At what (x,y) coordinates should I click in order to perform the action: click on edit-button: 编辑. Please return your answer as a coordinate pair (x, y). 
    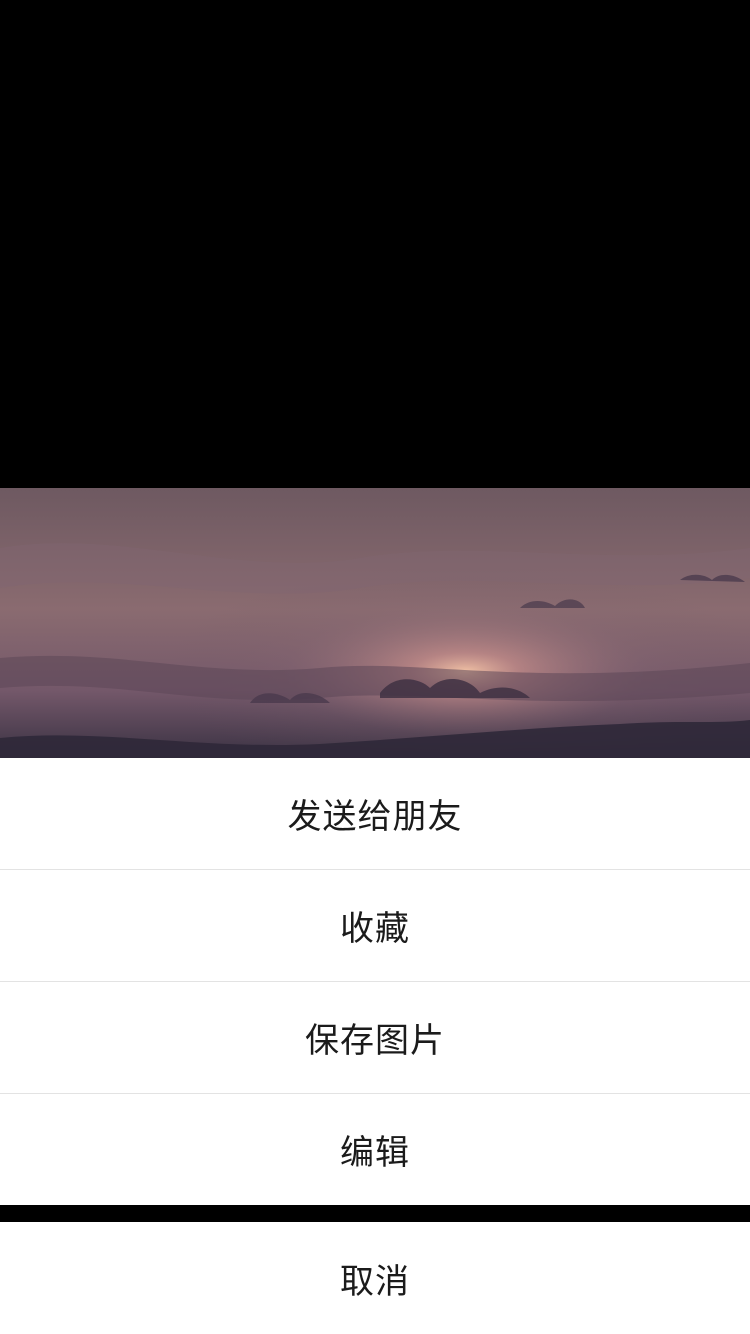
    Looking at the image, I should click on (375, 1149).